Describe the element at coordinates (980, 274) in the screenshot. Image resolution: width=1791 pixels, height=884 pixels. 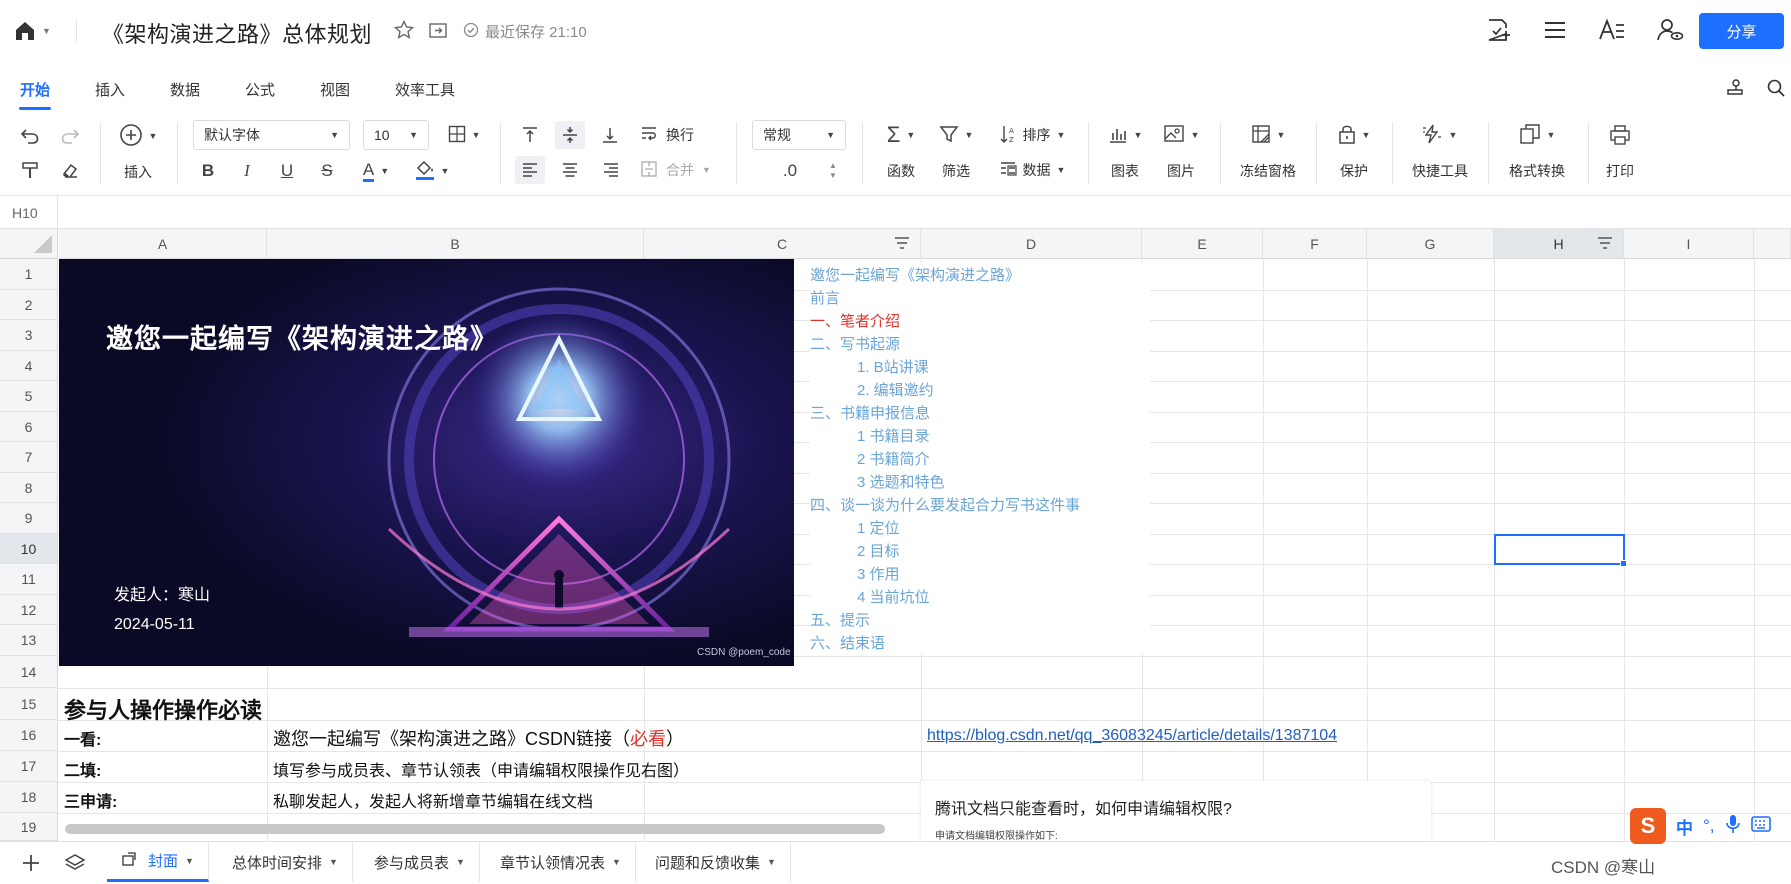
I see `toc-item: 邀您一起编写《架构演进之路》` at that location.